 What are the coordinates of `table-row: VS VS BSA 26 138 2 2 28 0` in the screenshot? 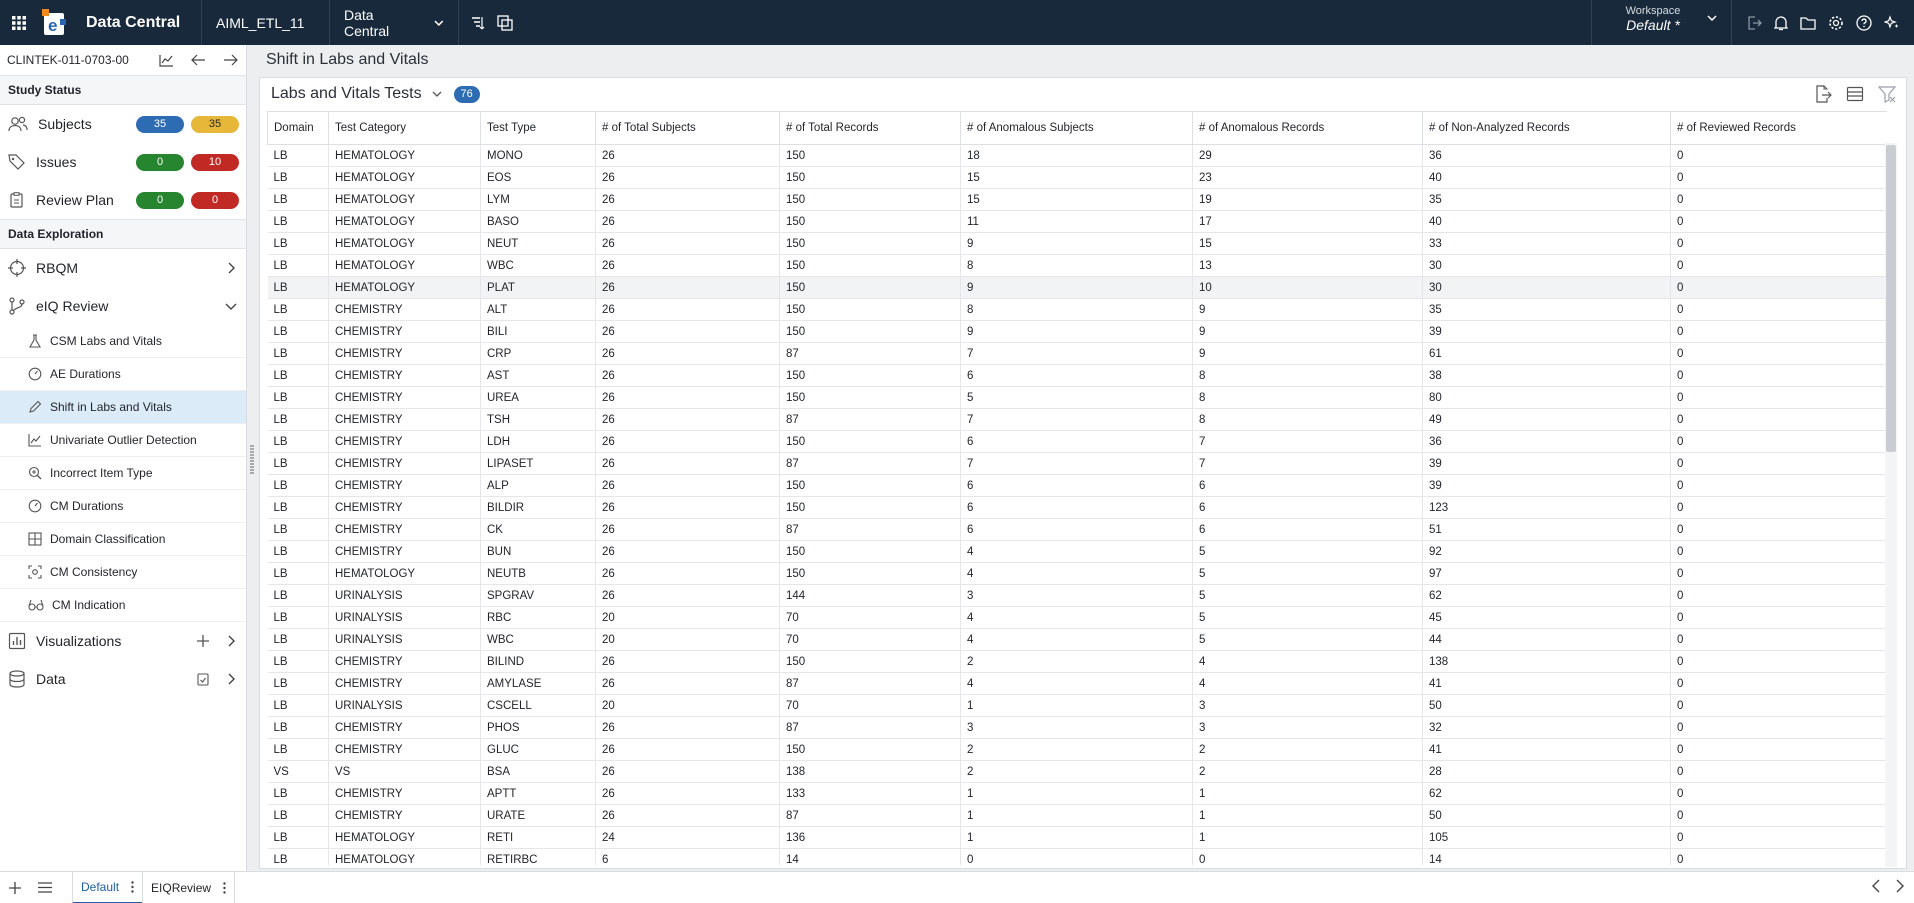 It's located at (1077, 771).